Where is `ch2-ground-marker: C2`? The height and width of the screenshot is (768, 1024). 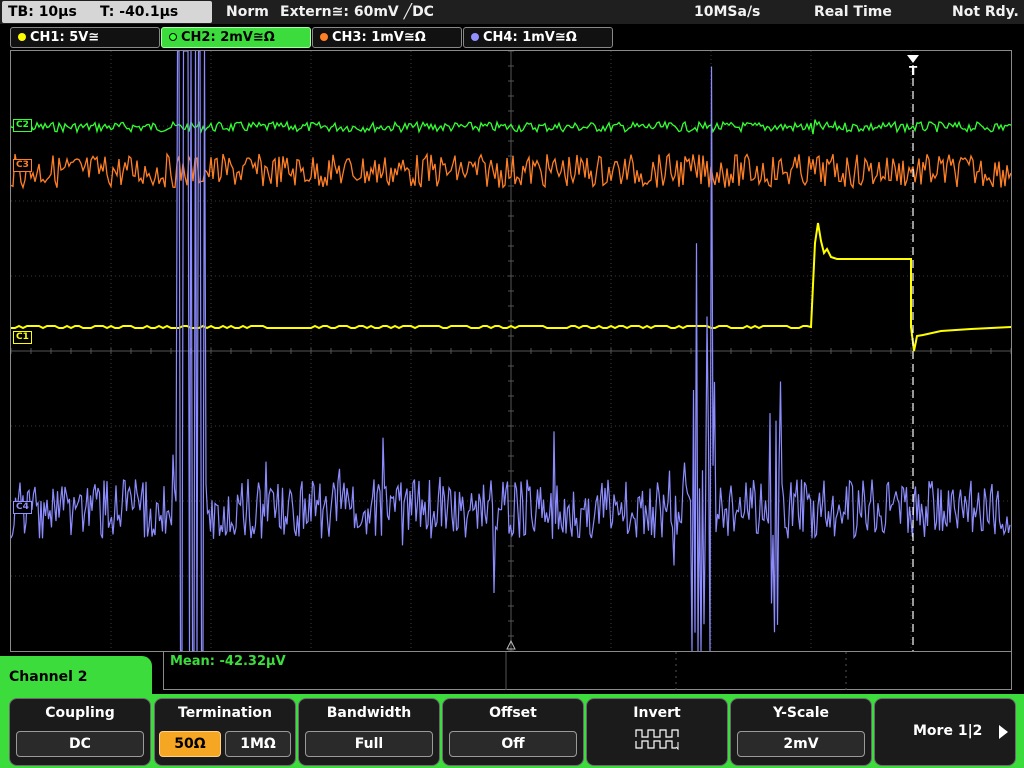
ch2-ground-marker: C2 is located at coordinates (22, 125).